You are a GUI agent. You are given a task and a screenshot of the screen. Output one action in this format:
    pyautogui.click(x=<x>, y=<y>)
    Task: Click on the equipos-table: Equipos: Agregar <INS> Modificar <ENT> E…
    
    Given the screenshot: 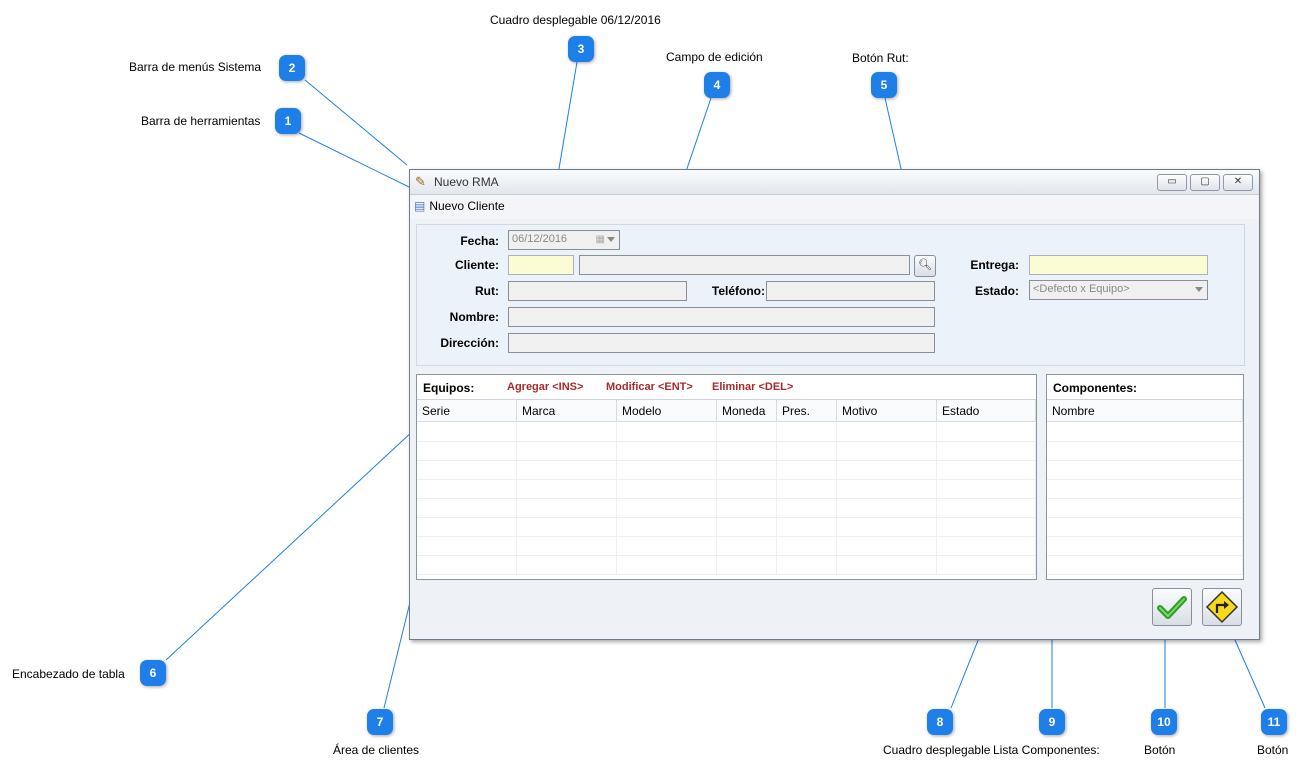 What is the action you would take?
    pyautogui.click(x=726, y=477)
    